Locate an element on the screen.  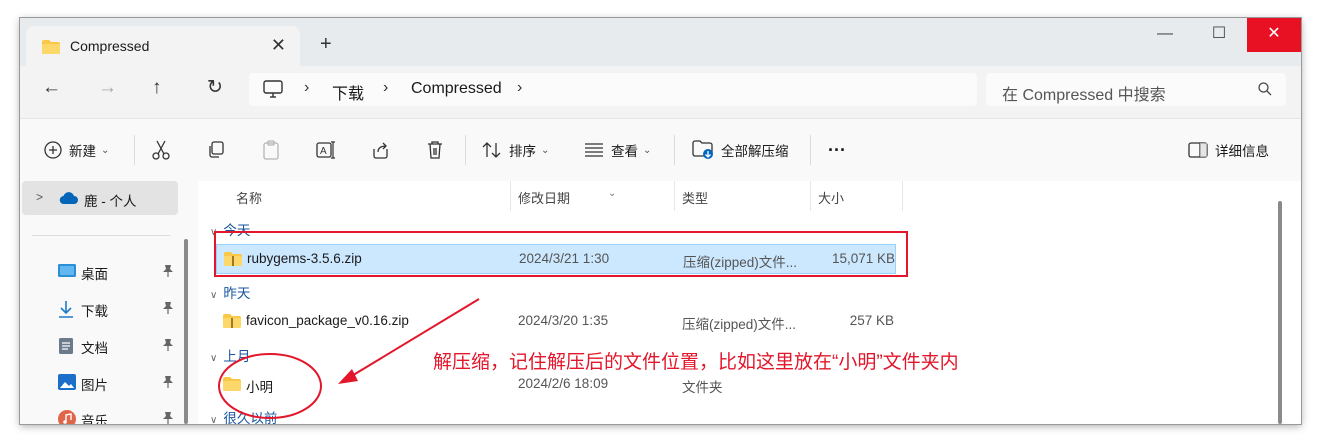
arrow-head-icon is located at coordinates (348, 376).